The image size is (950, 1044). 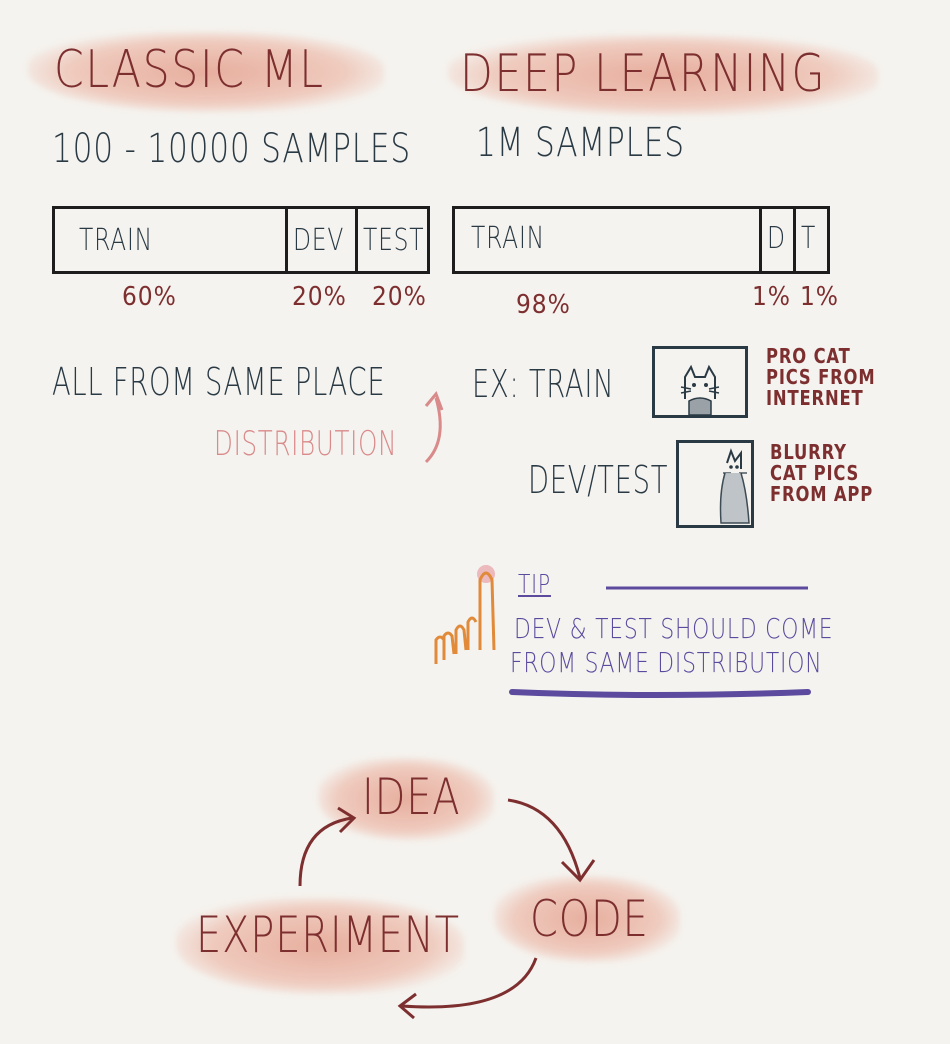 I want to click on classic-test-label: TEST, so click(x=394, y=240).